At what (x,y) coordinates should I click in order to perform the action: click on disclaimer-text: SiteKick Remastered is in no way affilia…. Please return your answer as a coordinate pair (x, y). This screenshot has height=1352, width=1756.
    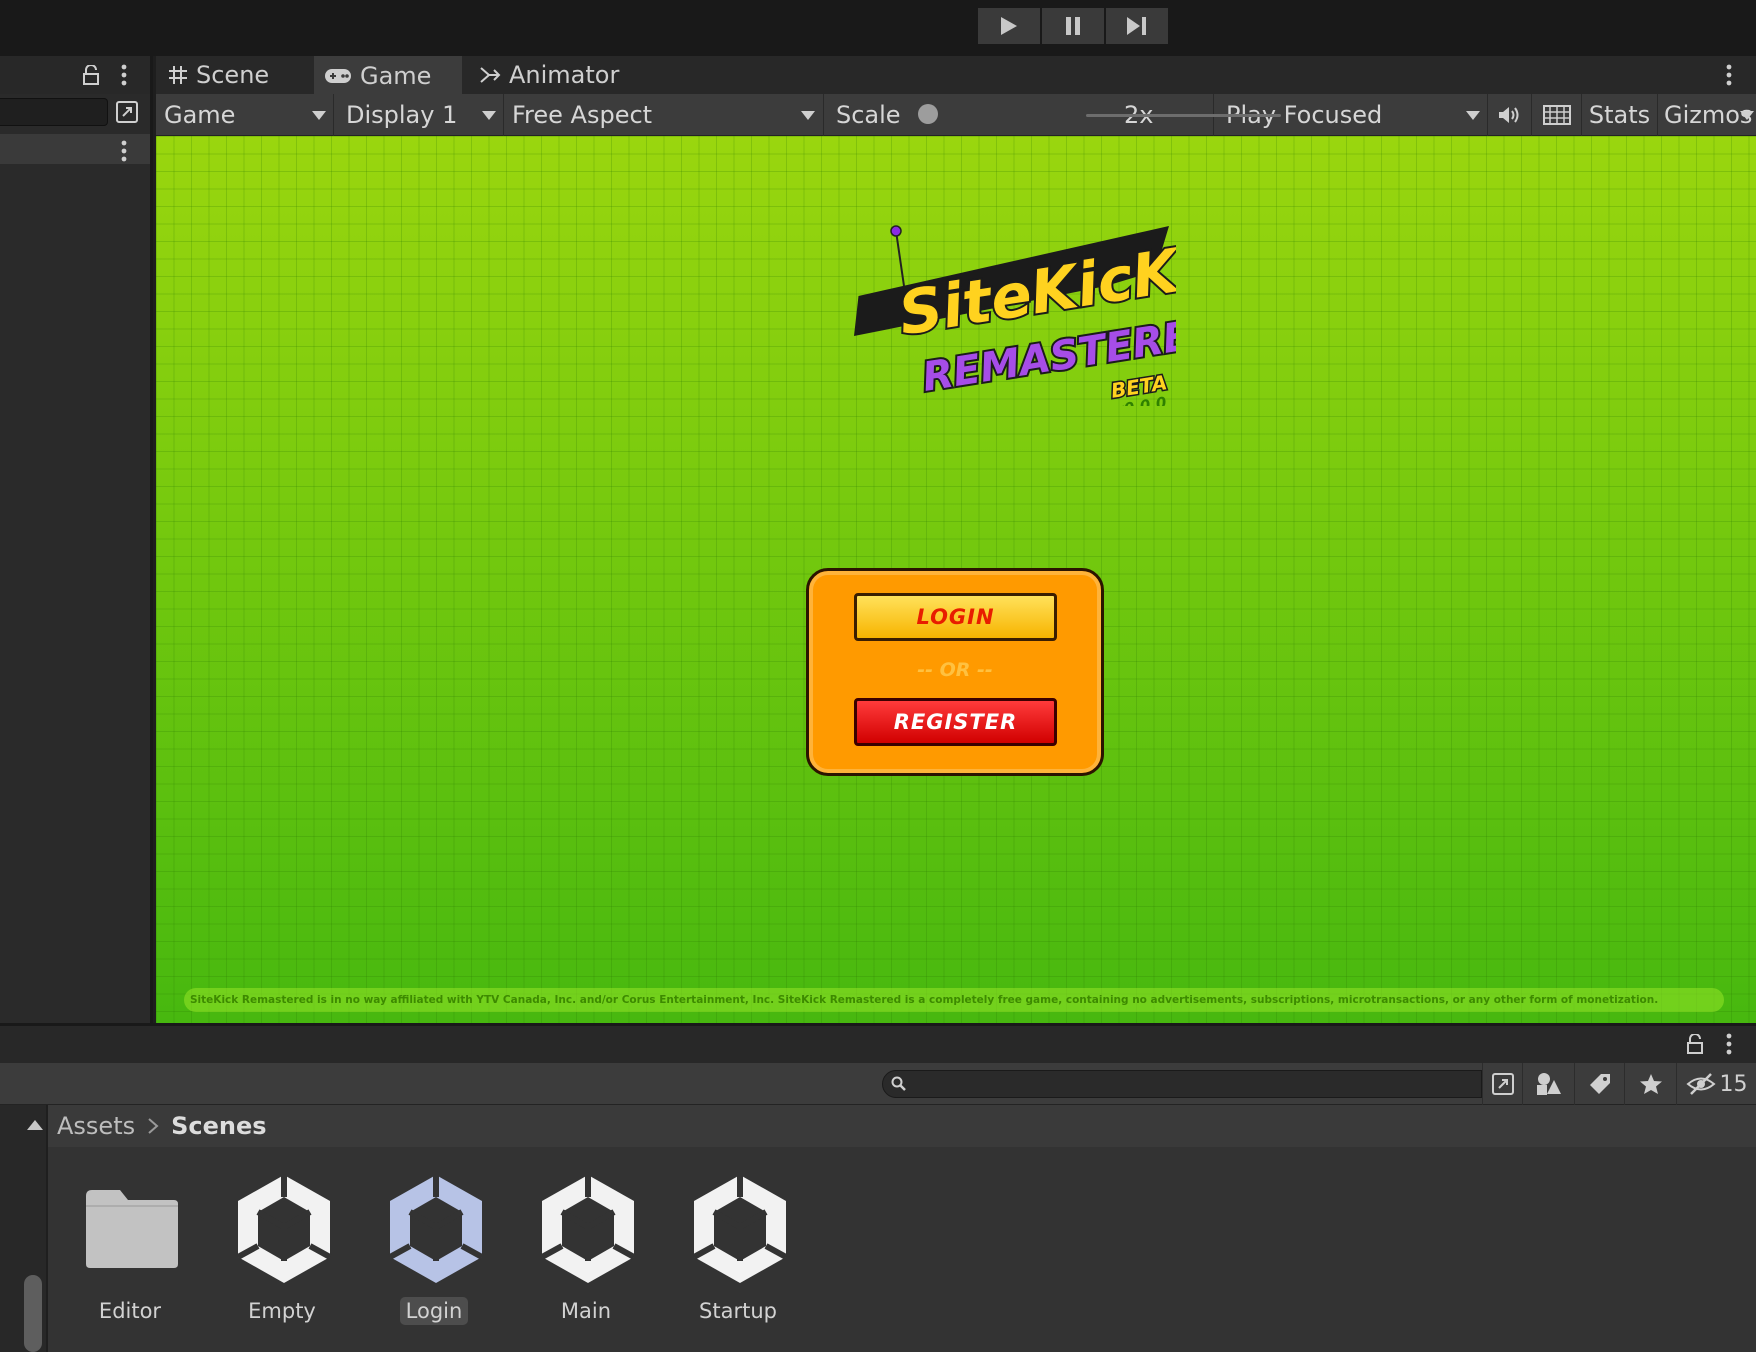
    Looking at the image, I should click on (954, 1000).